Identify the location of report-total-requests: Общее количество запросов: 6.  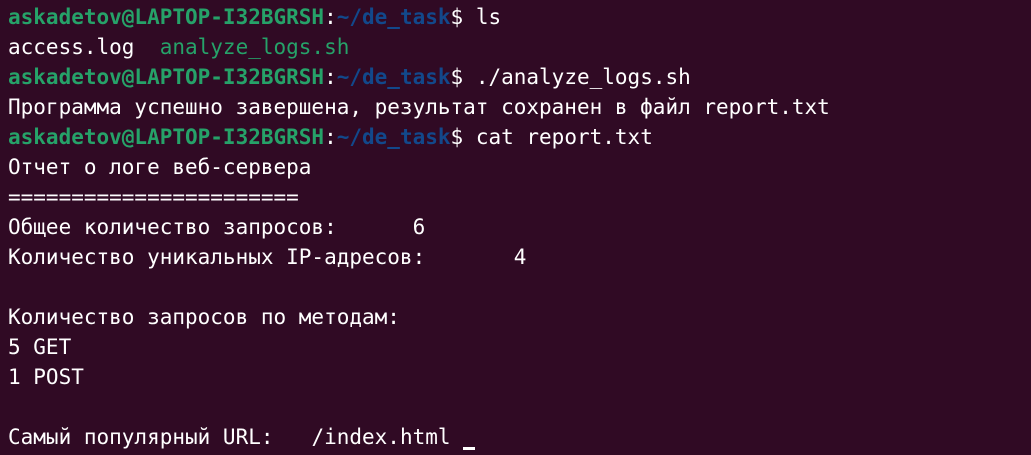
(519, 227).